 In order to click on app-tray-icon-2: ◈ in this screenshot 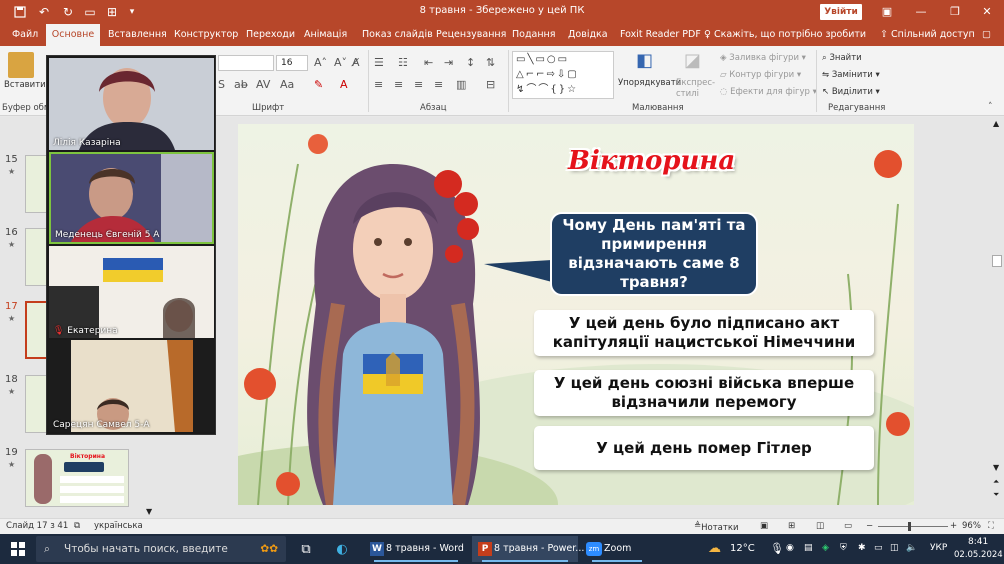, I will do `click(825, 548)`.